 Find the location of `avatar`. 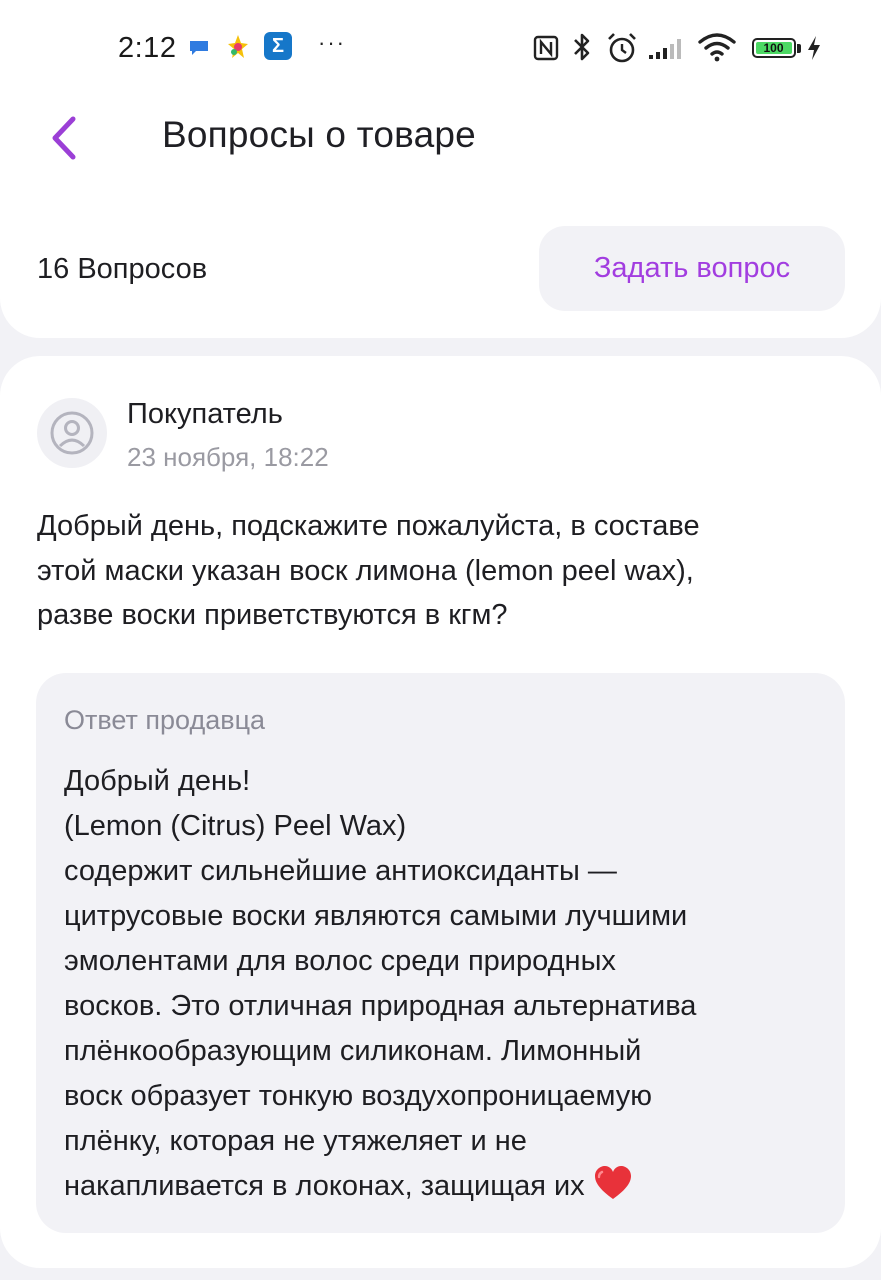

avatar is located at coordinates (72, 433).